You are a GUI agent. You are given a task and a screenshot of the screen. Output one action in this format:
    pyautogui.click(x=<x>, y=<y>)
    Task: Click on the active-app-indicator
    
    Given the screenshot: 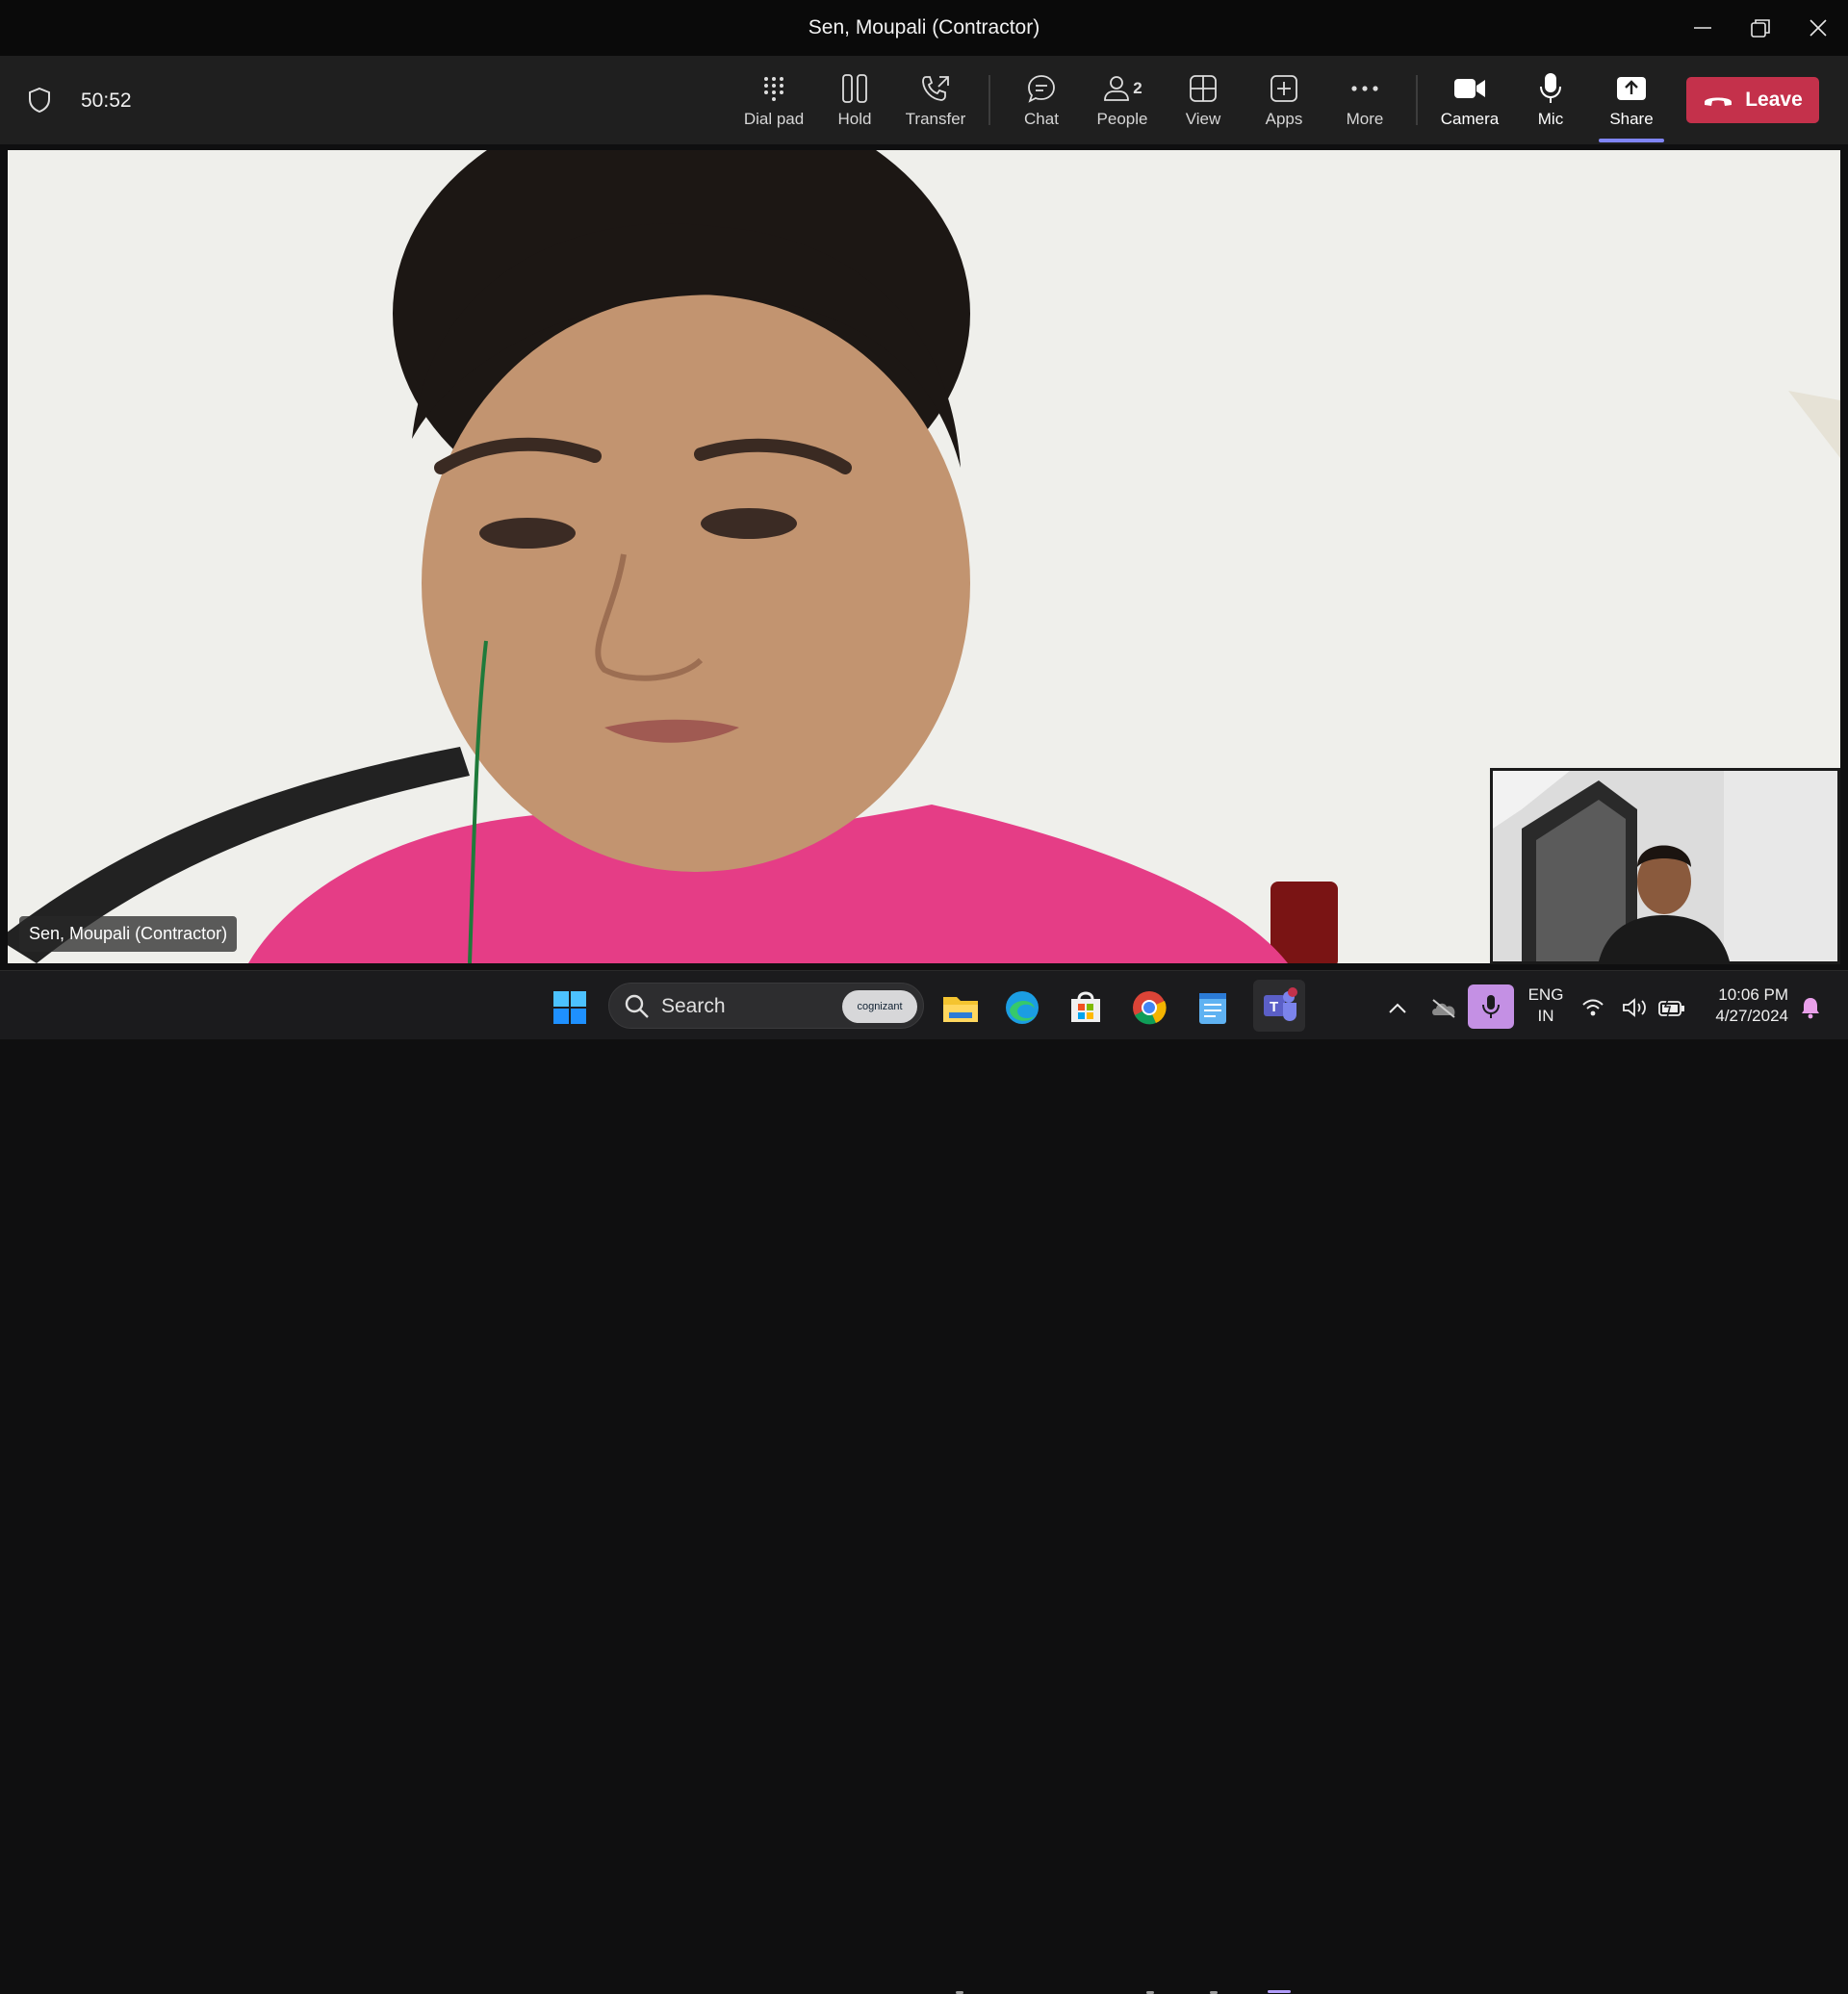 What is the action you would take?
    pyautogui.click(x=1279, y=1991)
    